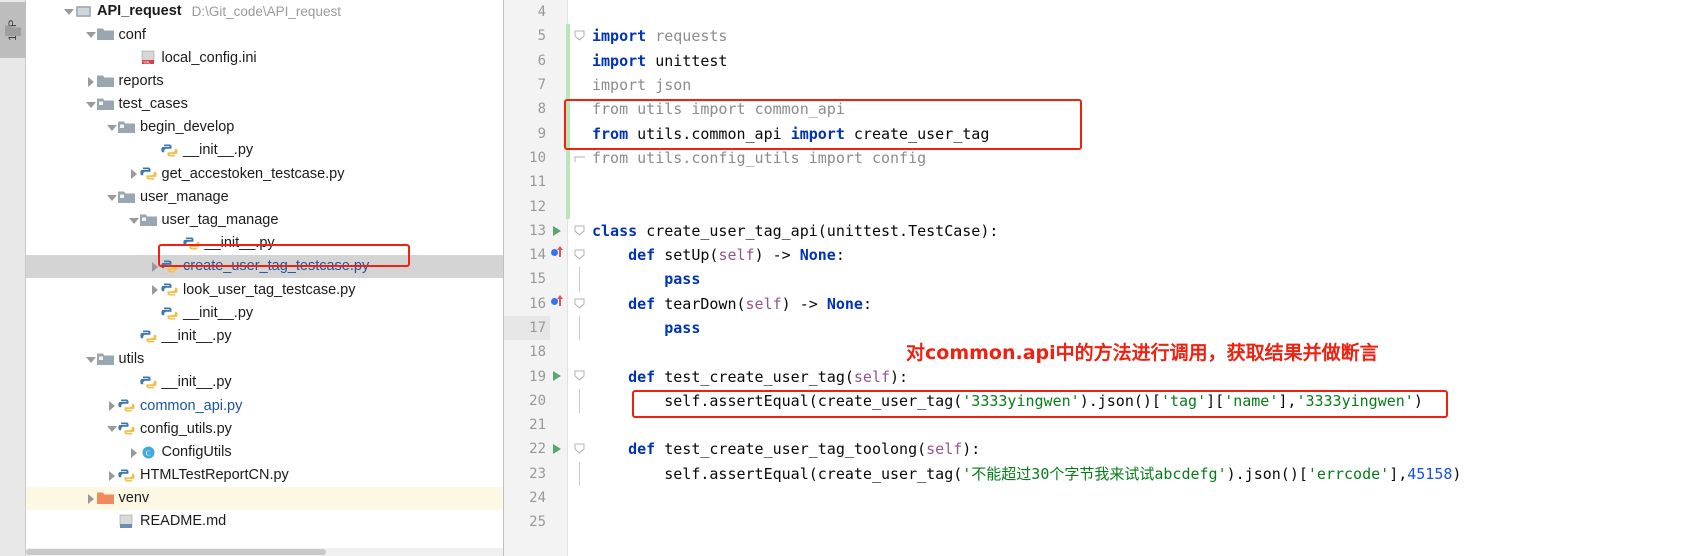 The image size is (1699, 556). What do you see at coordinates (527, 304) in the screenshot?
I see `line-number: 16` at bounding box center [527, 304].